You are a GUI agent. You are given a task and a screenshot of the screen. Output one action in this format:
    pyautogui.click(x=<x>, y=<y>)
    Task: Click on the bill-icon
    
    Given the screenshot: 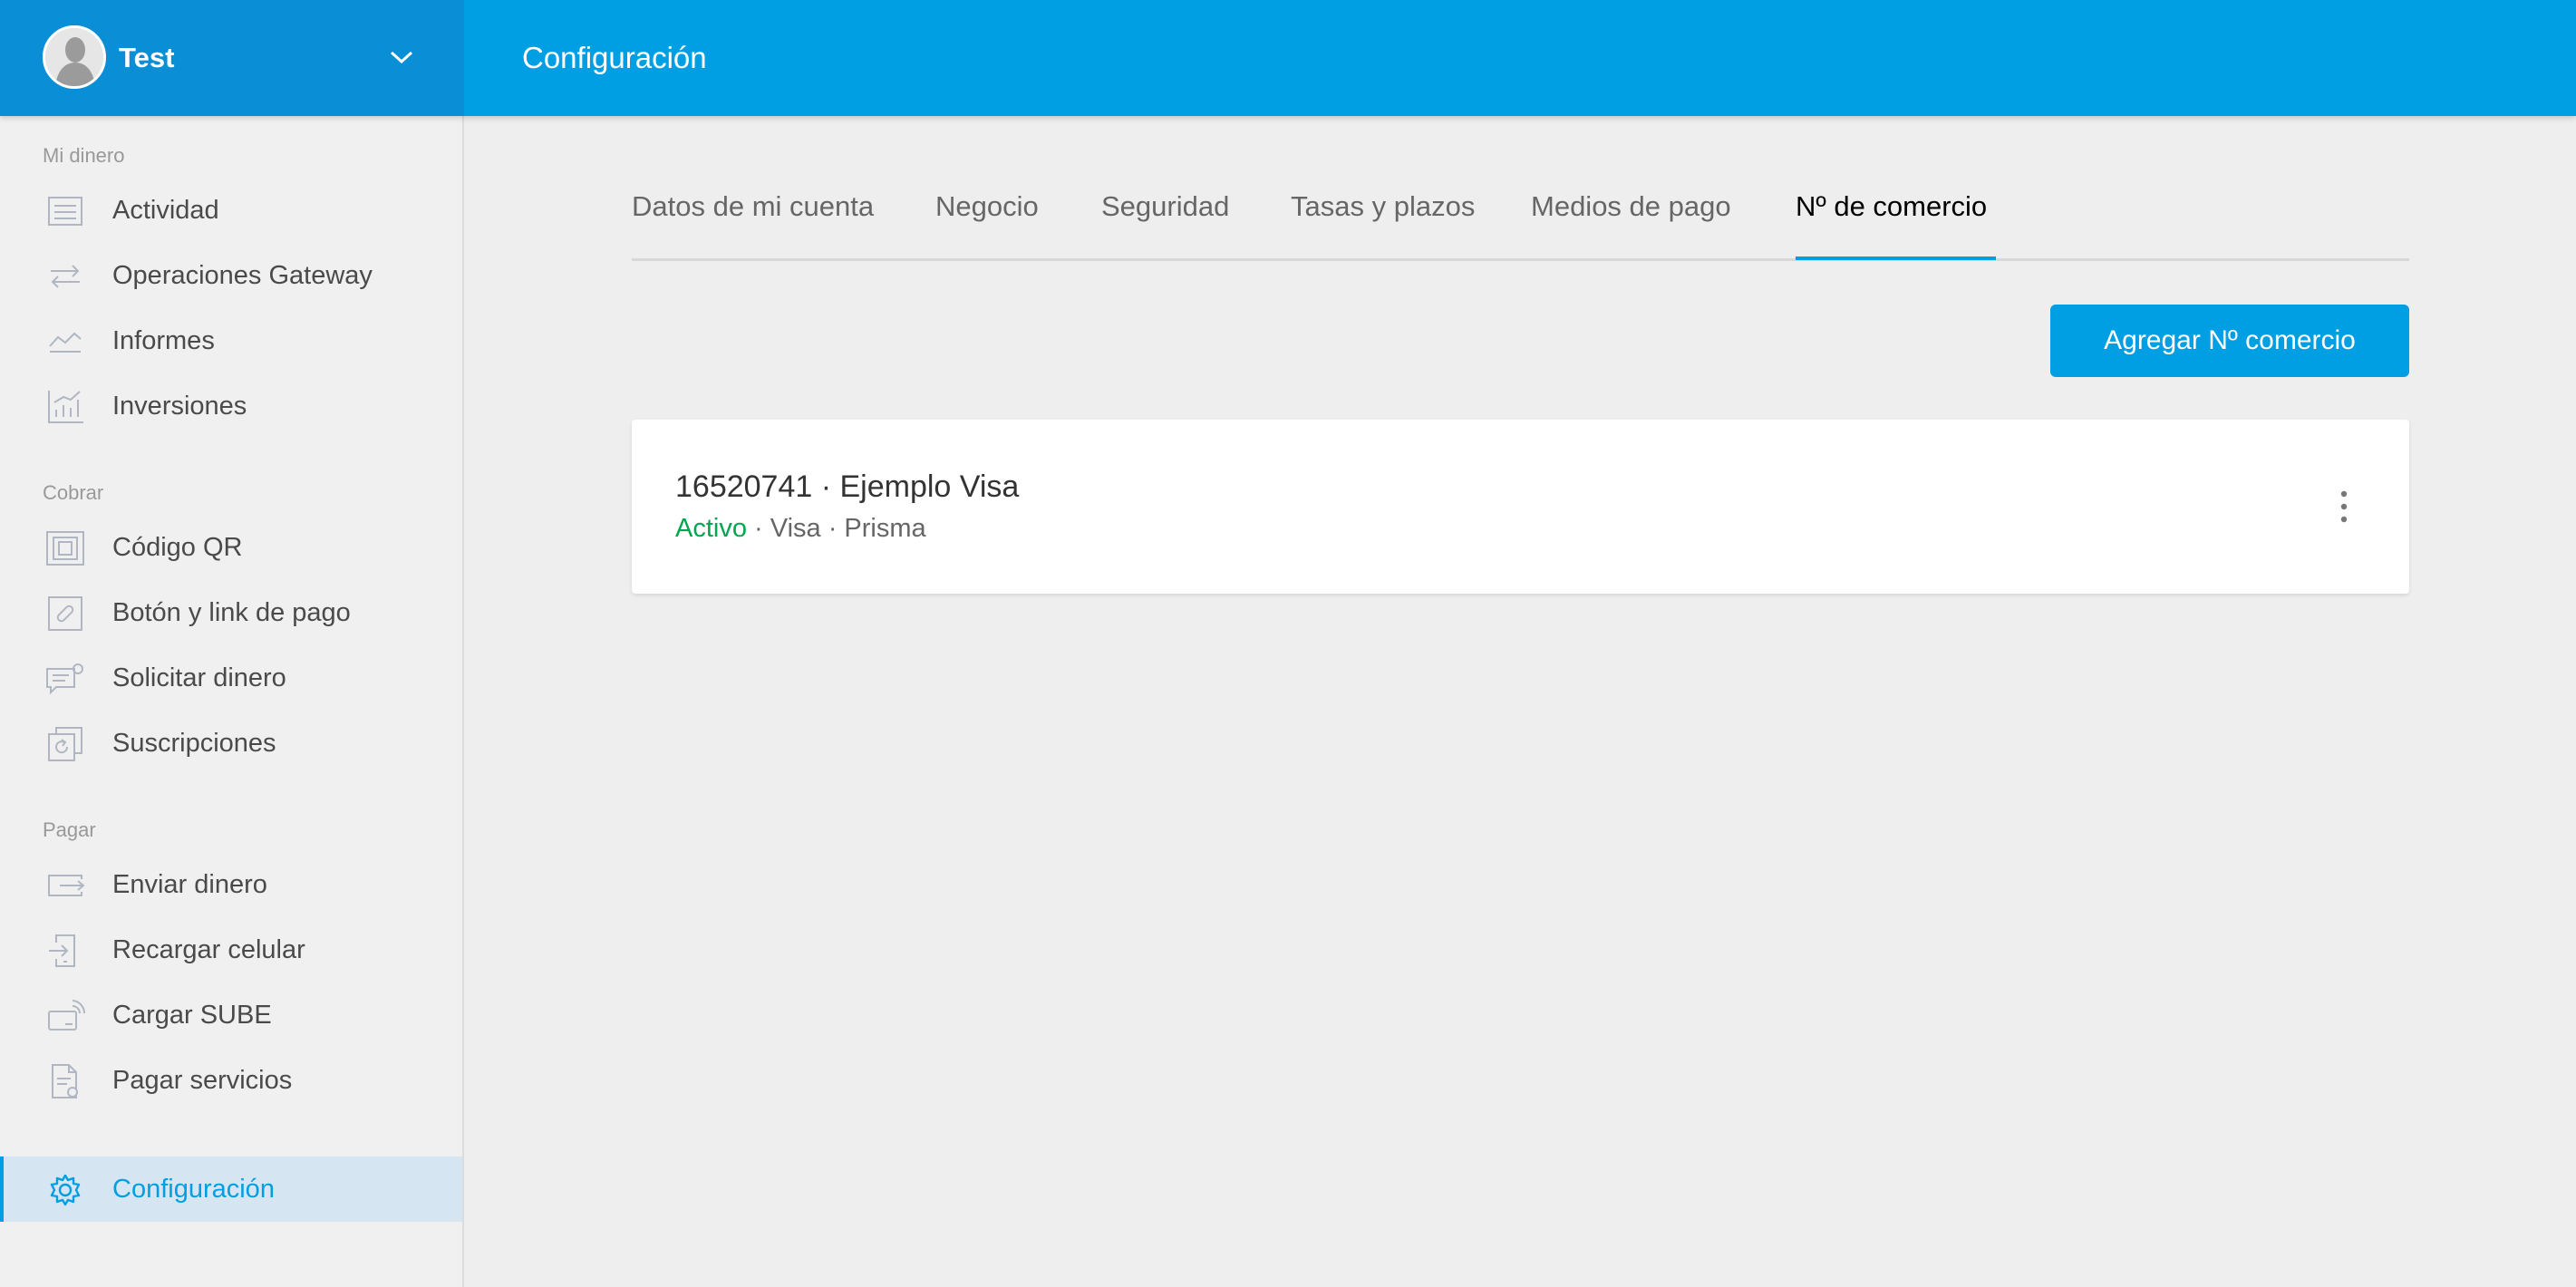 What is the action you would take?
    pyautogui.click(x=65, y=1081)
    